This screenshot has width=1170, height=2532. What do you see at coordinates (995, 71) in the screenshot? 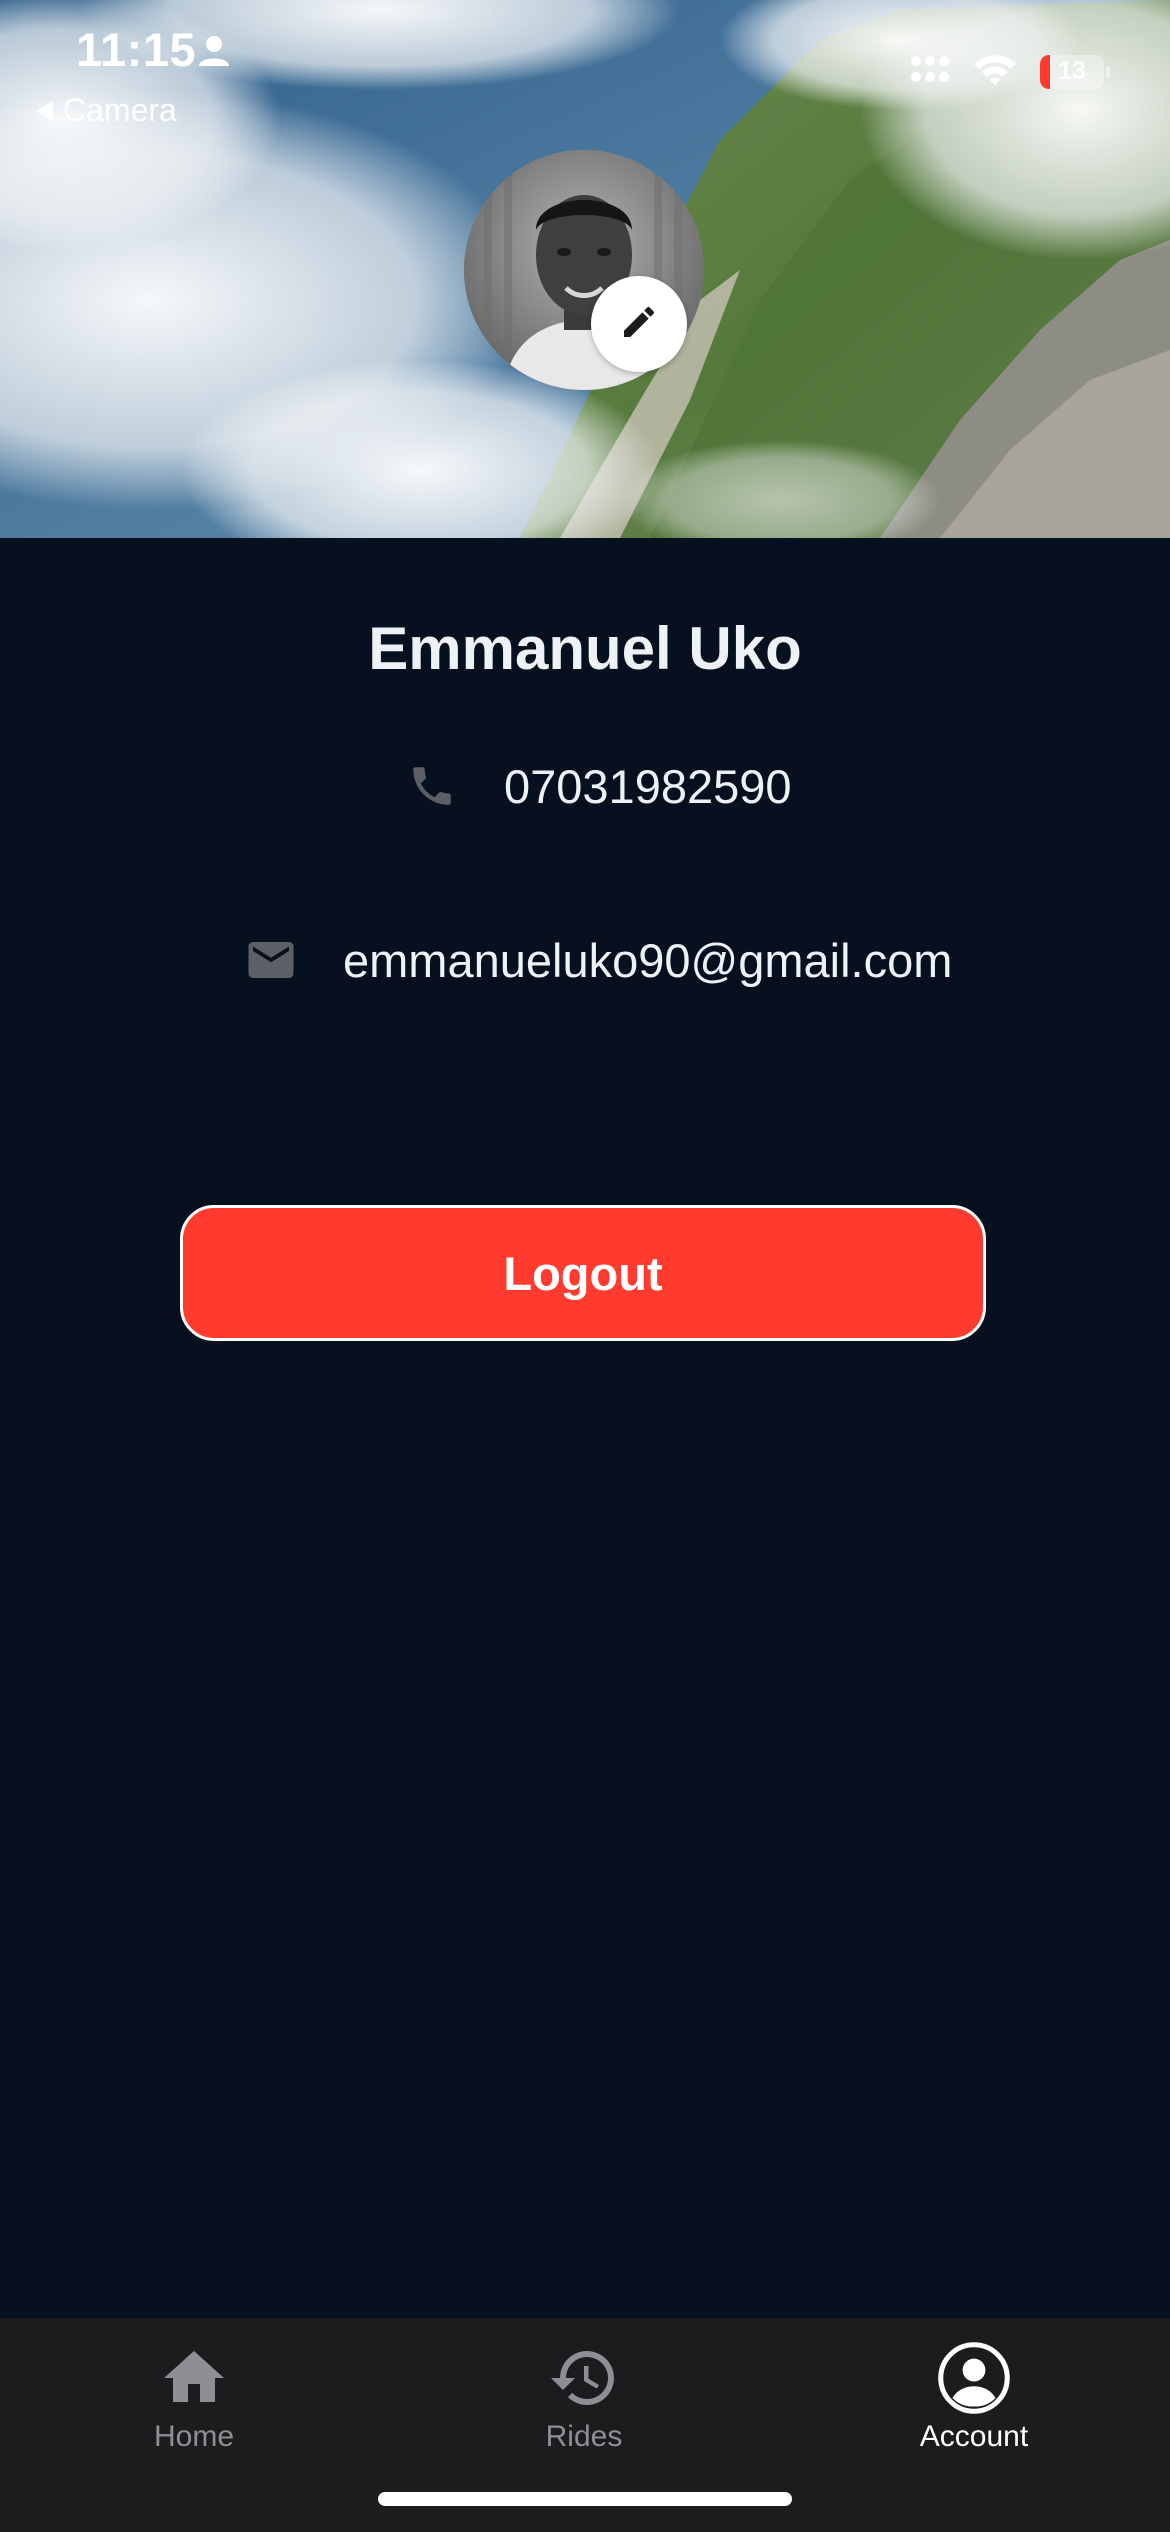
I see `wifi-icon` at bounding box center [995, 71].